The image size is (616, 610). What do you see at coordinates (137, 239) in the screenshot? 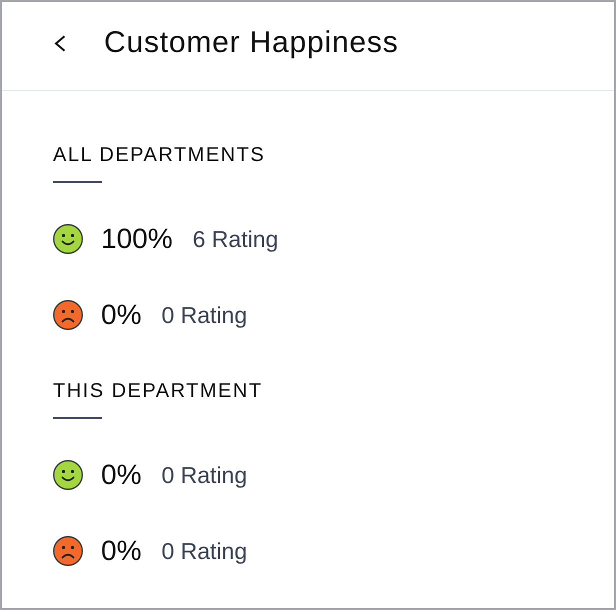
I see `percent-value: 100%` at bounding box center [137, 239].